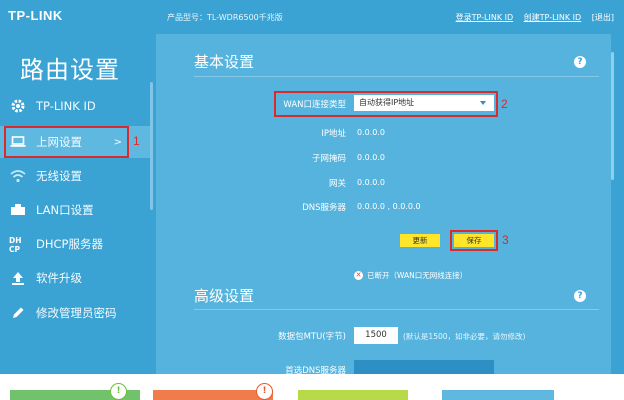 This screenshot has height=400, width=624. I want to click on main-scrollbar, so click(612, 116).